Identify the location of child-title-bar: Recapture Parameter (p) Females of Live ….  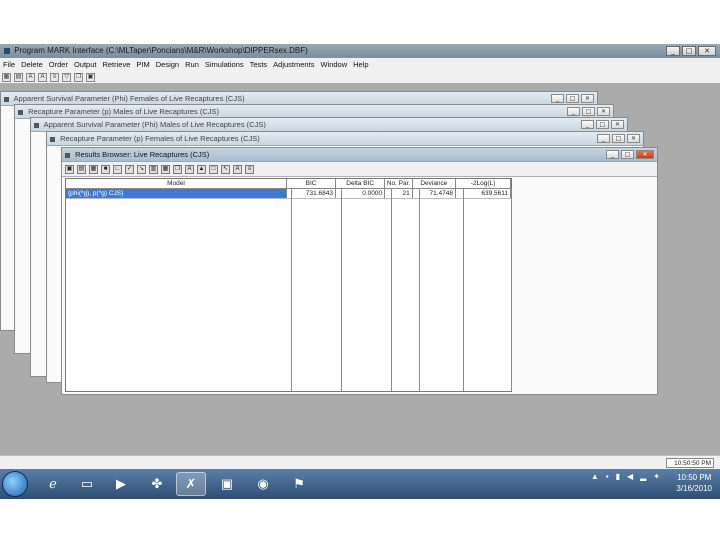
(345, 139).